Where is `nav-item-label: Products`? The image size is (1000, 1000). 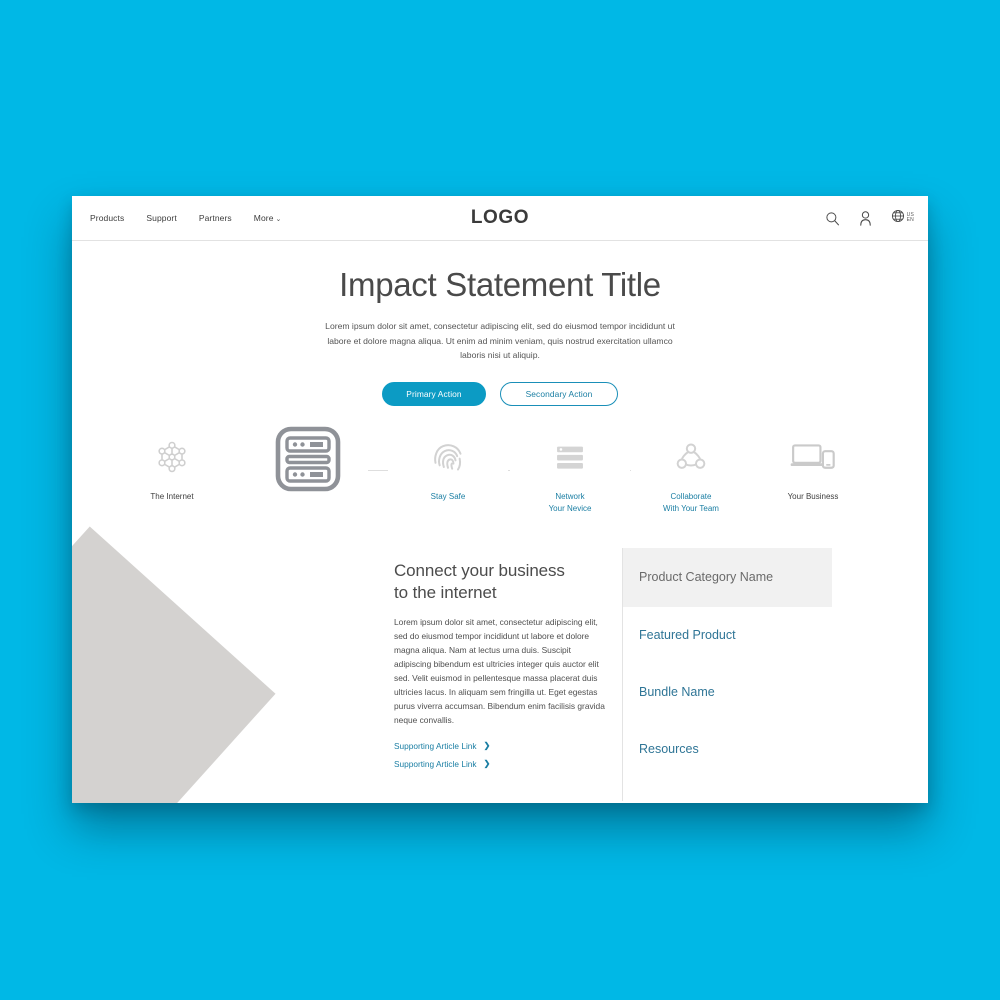 nav-item-label: Products is located at coordinates (107, 218).